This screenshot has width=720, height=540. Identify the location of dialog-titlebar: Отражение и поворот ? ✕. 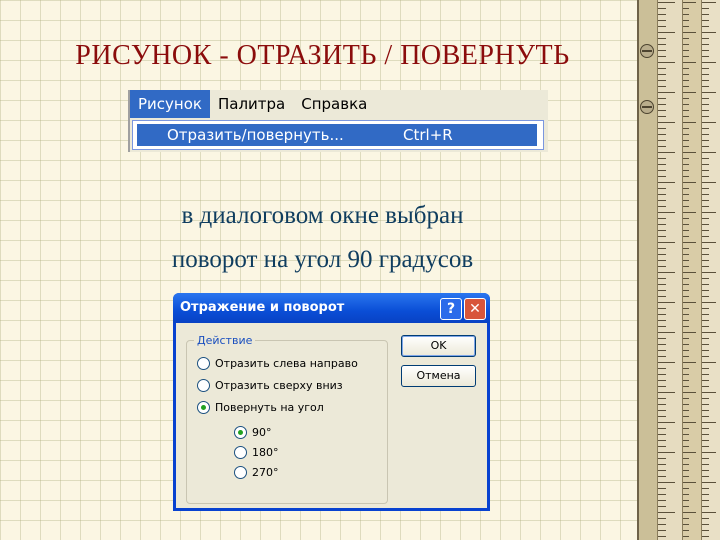
(331, 308).